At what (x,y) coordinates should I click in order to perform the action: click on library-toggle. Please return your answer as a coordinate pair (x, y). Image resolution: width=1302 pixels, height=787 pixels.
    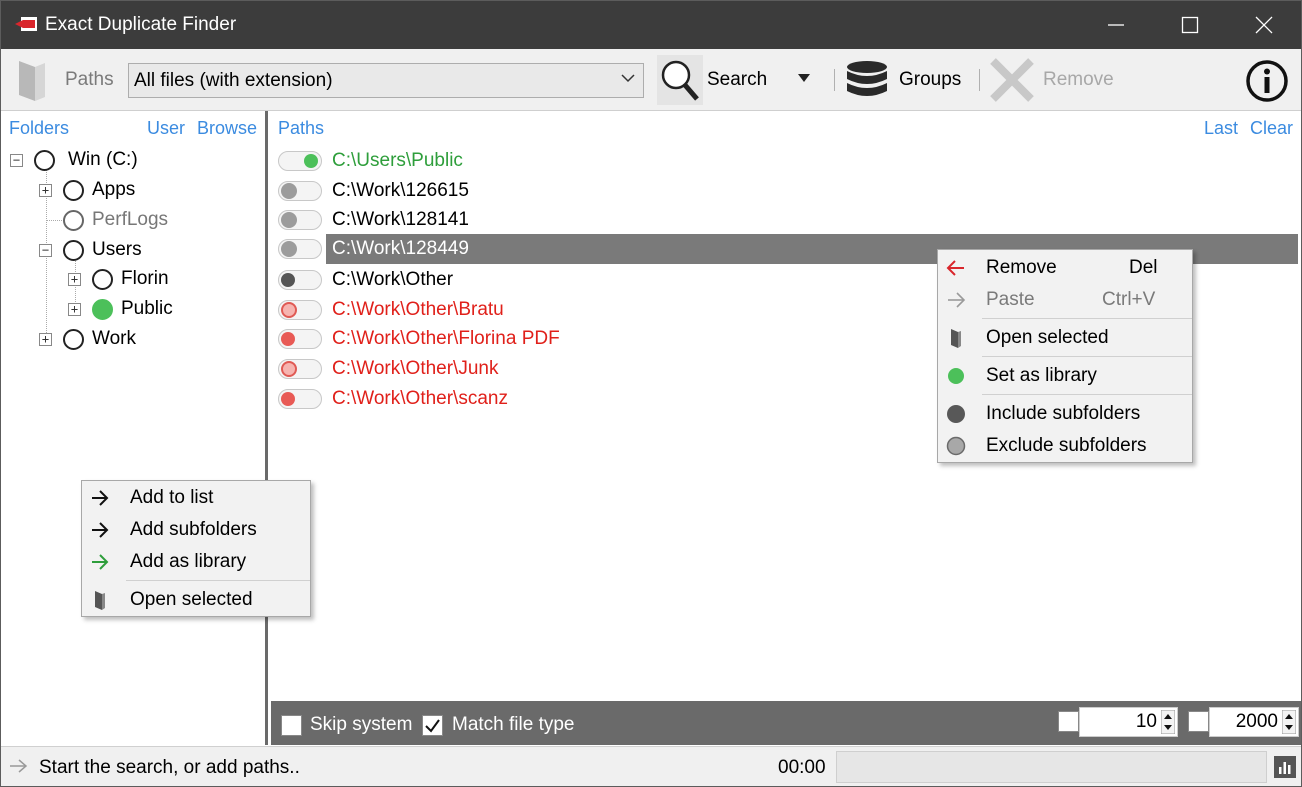
    Looking at the image, I should click on (300, 161).